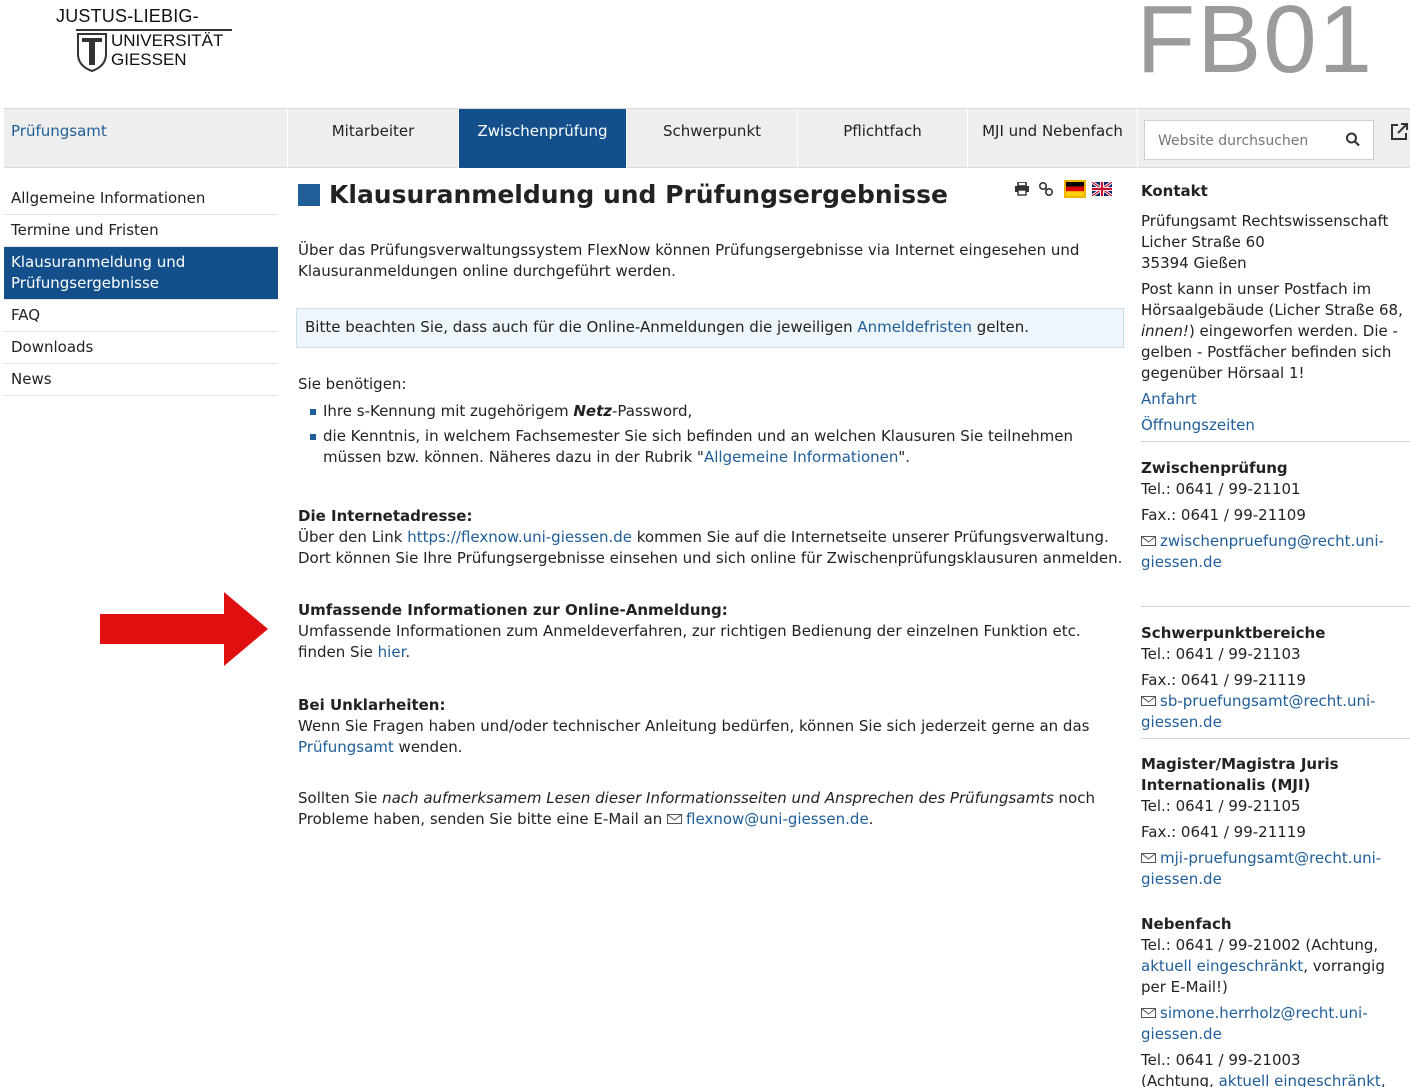 This screenshot has width=1410, height=1087. Describe the element at coordinates (1261, 868) in the screenshot. I see `mji-email-link: mji-pruefungsamt@recht.uni-giessen.de` at that location.